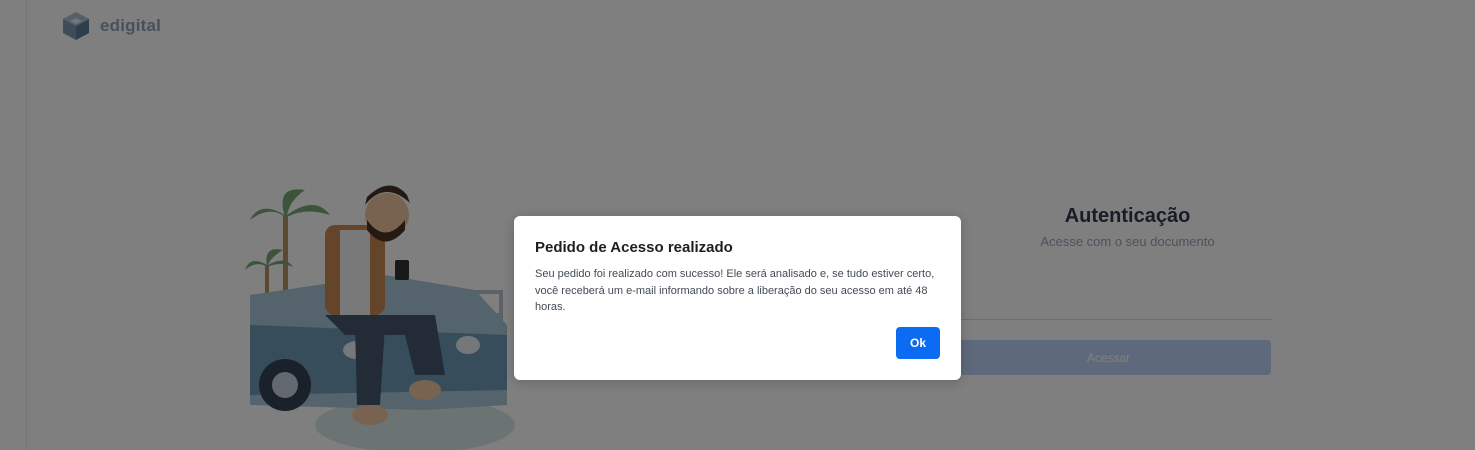  What do you see at coordinates (634, 247) in the screenshot?
I see `dialog-title: Pedido de Acesso realizado` at bounding box center [634, 247].